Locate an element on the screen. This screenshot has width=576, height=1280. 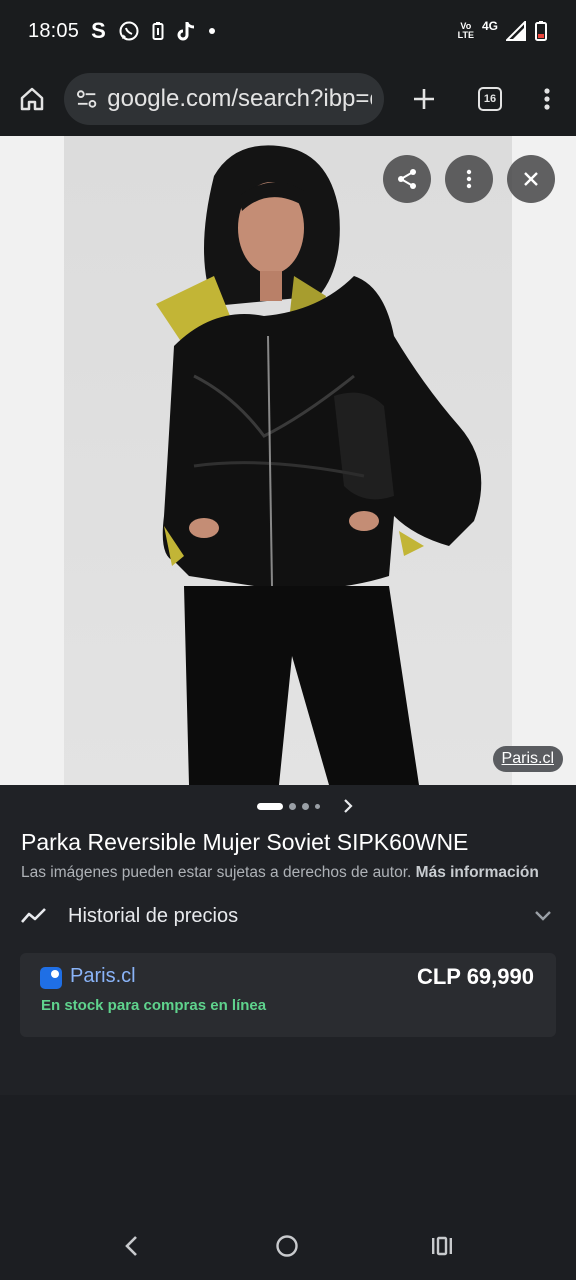
dot-icon is located at coordinates (211, 31).